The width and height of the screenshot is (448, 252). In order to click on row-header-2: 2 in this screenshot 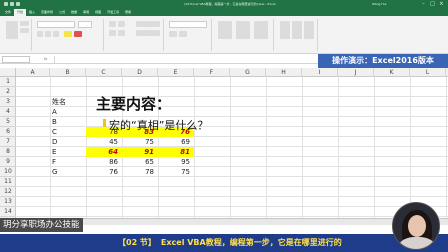, I will do `click(8, 92)`.